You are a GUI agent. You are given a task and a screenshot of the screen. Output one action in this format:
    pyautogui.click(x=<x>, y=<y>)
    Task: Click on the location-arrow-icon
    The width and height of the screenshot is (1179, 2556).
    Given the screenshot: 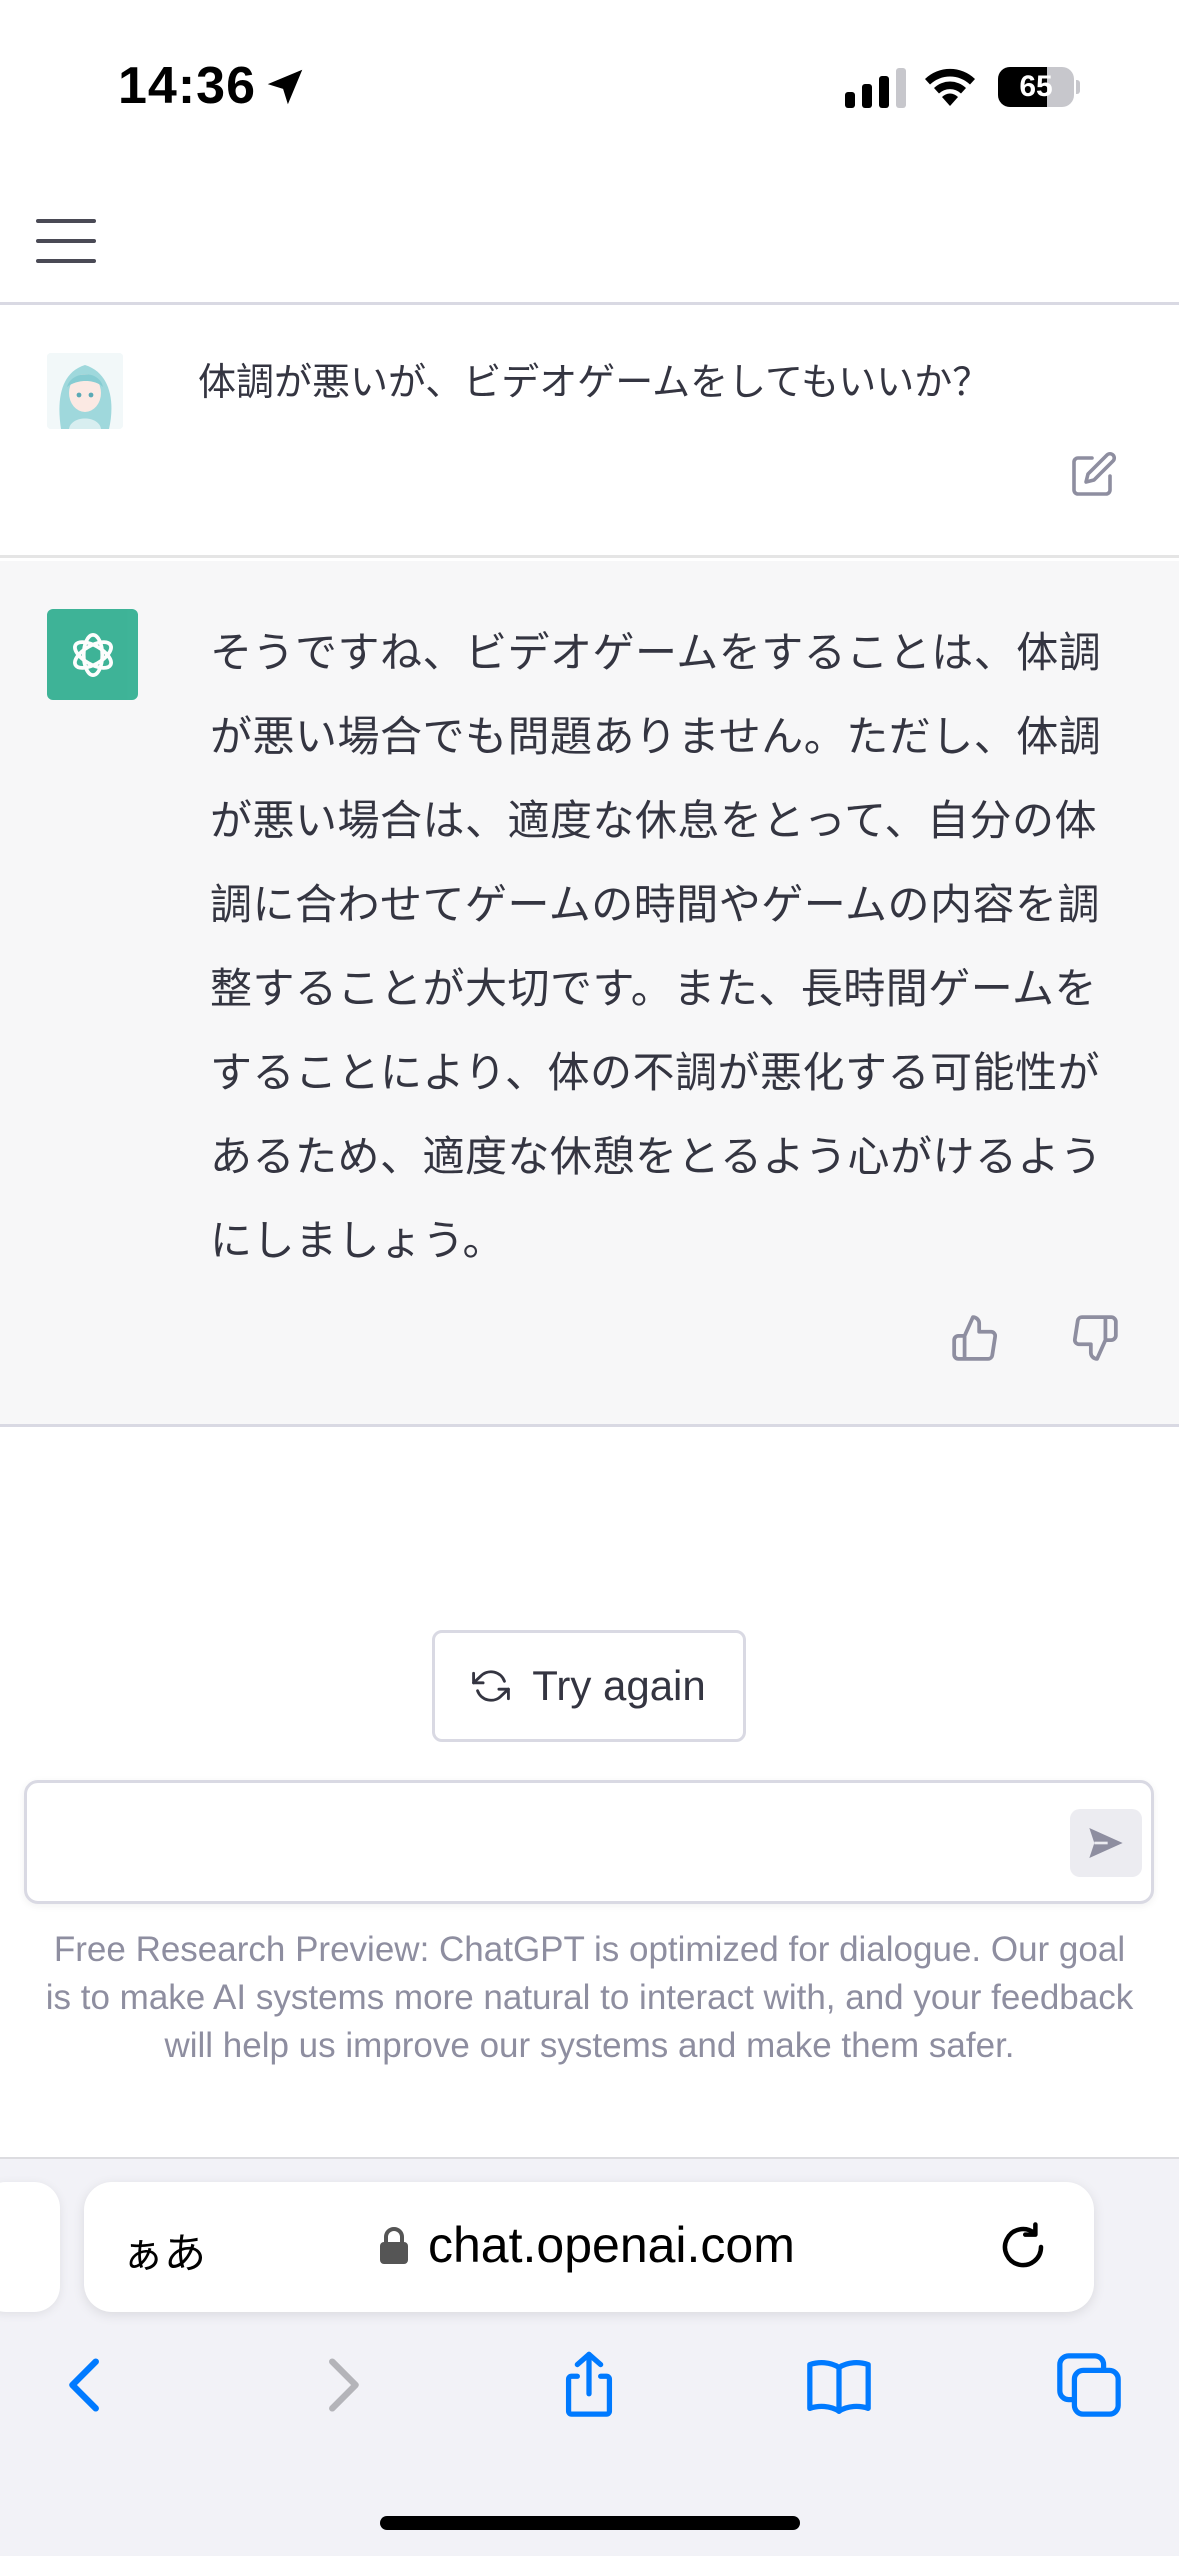 What is the action you would take?
    pyautogui.click(x=285, y=87)
    